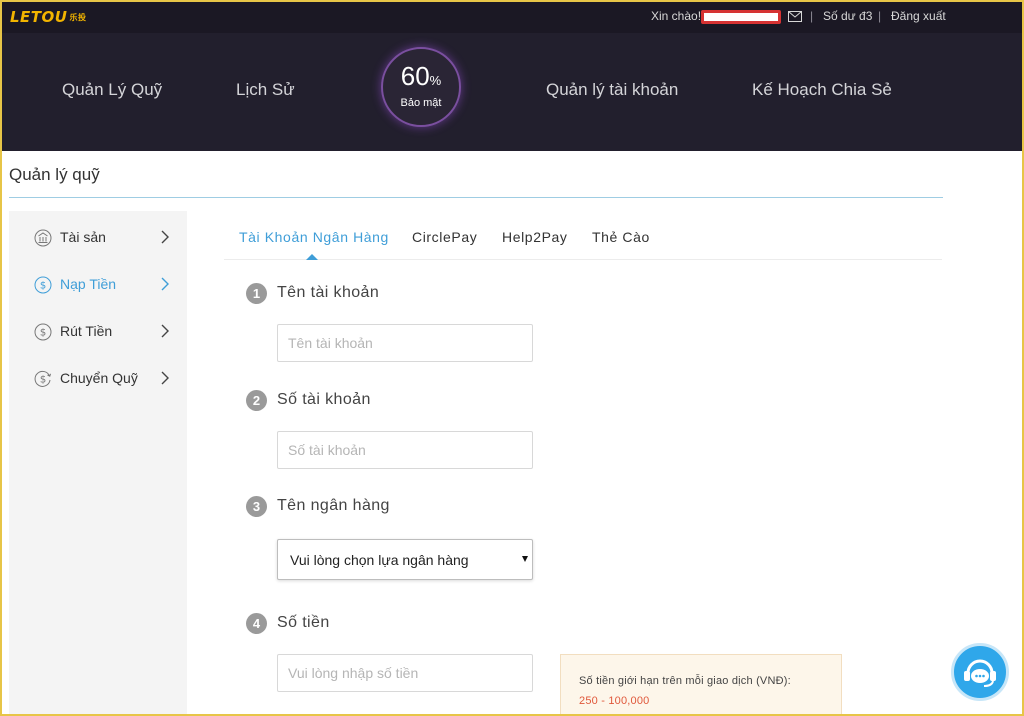 The height and width of the screenshot is (716, 1024). What do you see at coordinates (405, 673) in the screenshot?
I see `amount-input` at bounding box center [405, 673].